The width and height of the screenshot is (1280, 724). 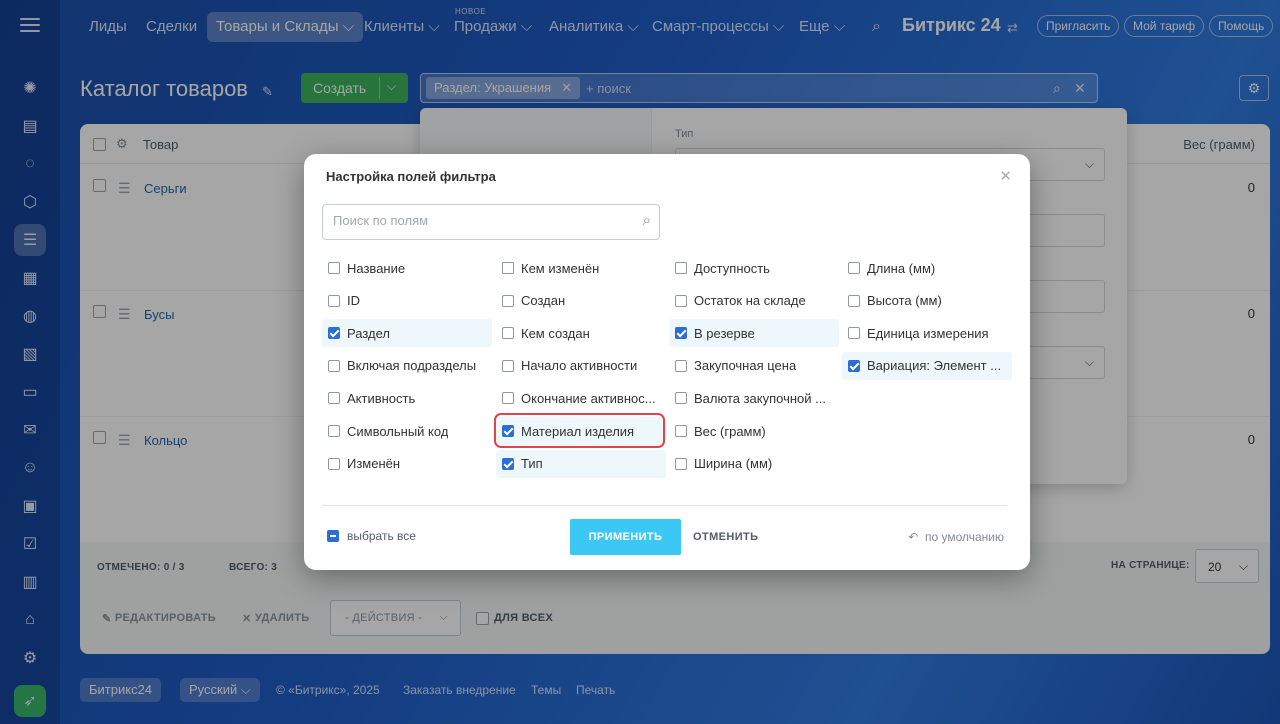 What do you see at coordinates (647, 220) in the screenshot?
I see `search-icon: ⌕` at bounding box center [647, 220].